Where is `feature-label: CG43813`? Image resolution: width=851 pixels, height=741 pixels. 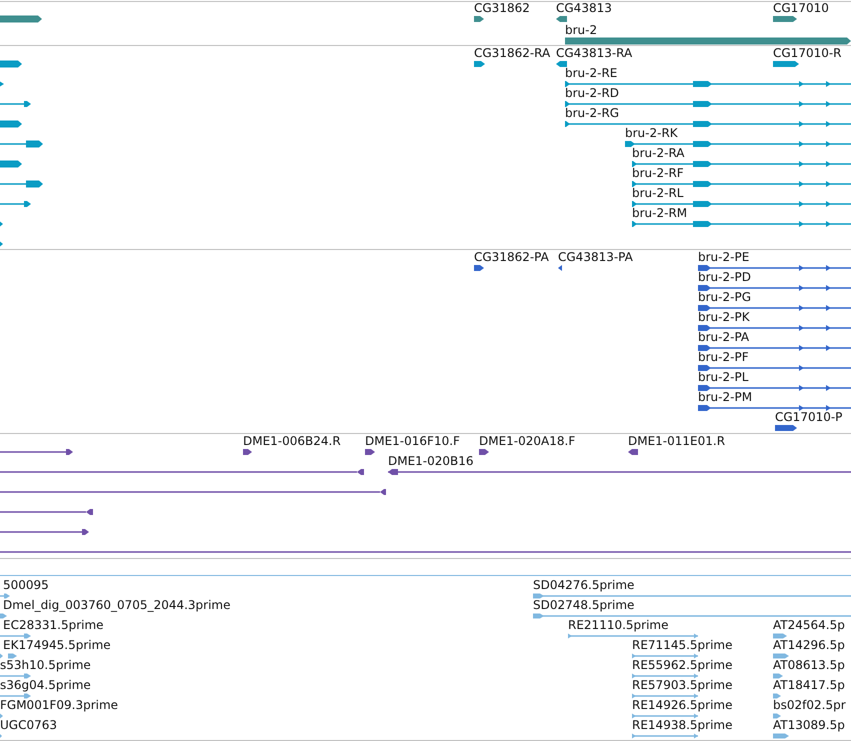
feature-label: CG43813 is located at coordinates (584, 8).